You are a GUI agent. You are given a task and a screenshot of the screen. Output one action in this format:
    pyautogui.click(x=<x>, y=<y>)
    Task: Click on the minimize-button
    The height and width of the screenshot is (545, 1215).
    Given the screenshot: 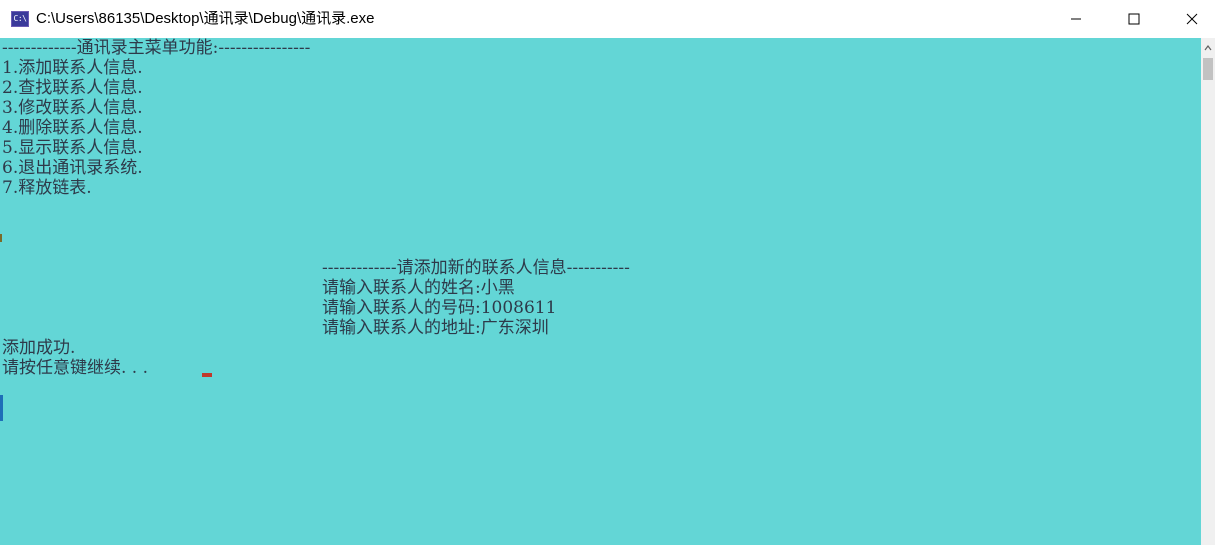 What is the action you would take?
    pyautogui.click(x=1076, y=19)
    